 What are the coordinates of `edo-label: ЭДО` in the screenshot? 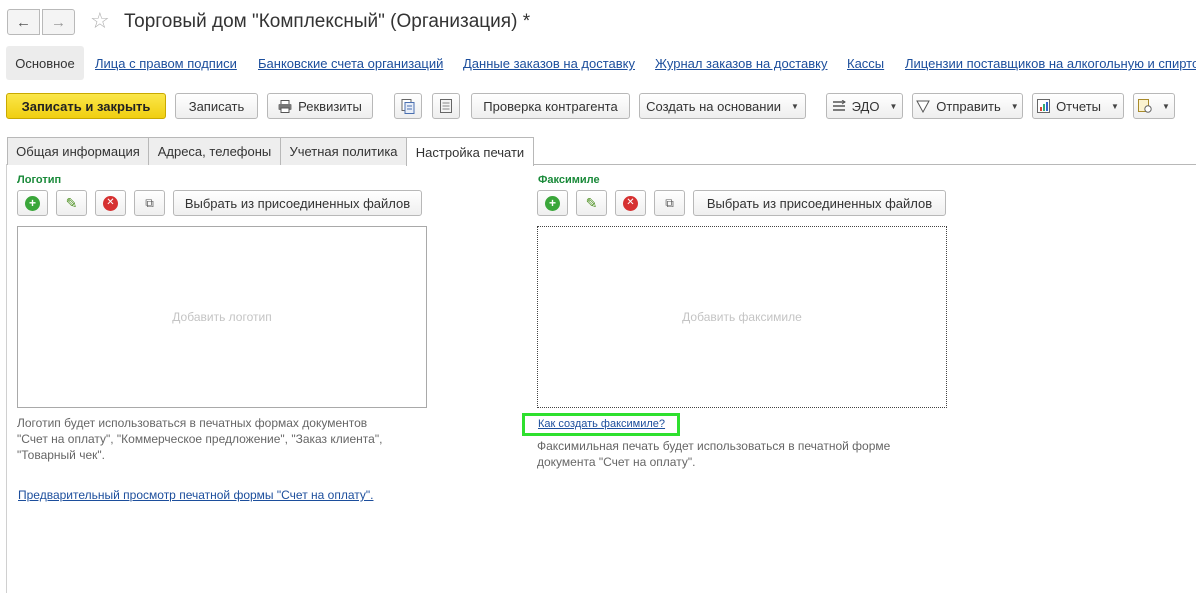 It's located at (865, 106).